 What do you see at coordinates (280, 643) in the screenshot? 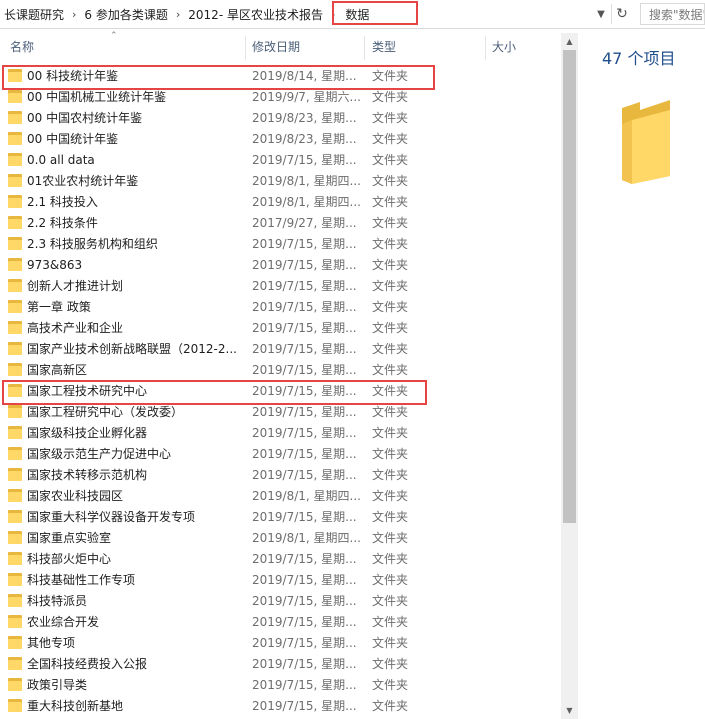
I see `file-row: 其他专项 2019/7/15, 星期... 文件夹` at bounding box center [280, 643].